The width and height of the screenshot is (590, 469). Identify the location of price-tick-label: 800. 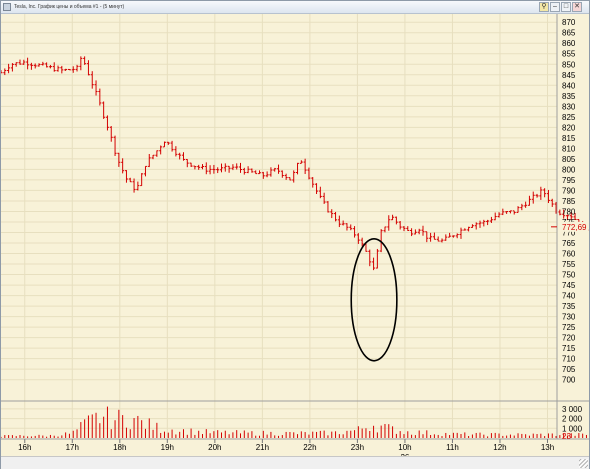
(569, 169).